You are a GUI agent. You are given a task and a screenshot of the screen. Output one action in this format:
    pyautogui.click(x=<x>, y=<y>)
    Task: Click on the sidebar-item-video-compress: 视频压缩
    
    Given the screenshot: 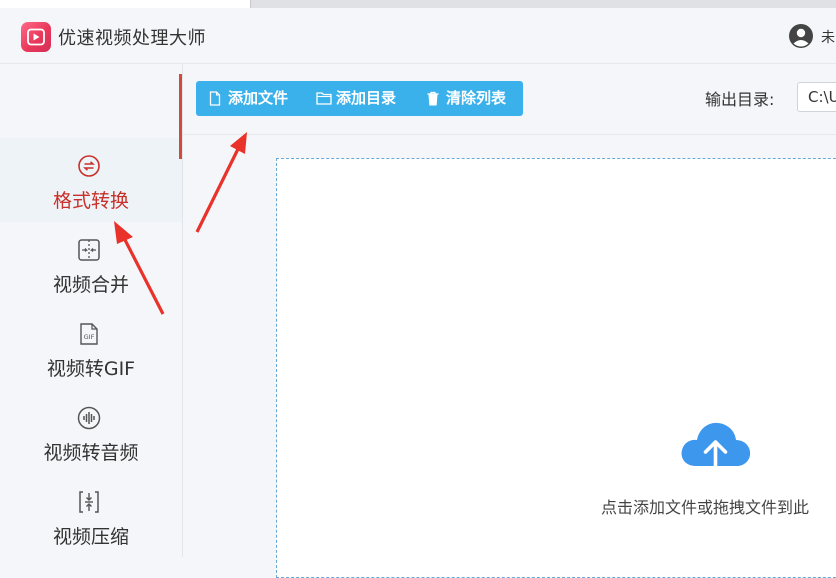 What is the action you would take?
    pyautogui.click(x=91, y=516)
    